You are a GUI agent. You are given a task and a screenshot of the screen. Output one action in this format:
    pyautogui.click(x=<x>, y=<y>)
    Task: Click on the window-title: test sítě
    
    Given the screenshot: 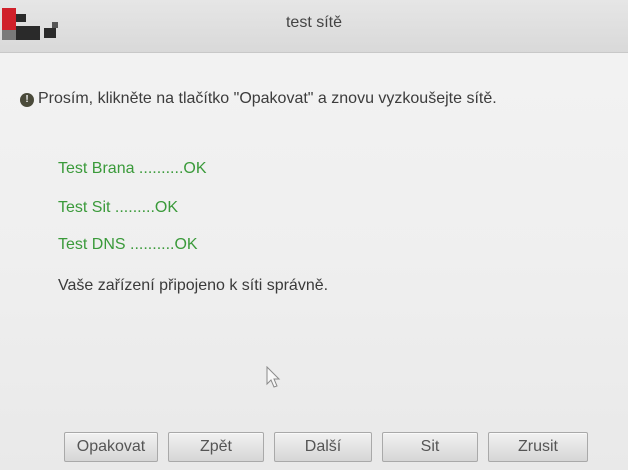 What is the action you would take?
    pyautogui.click(x=314, y=22)
    